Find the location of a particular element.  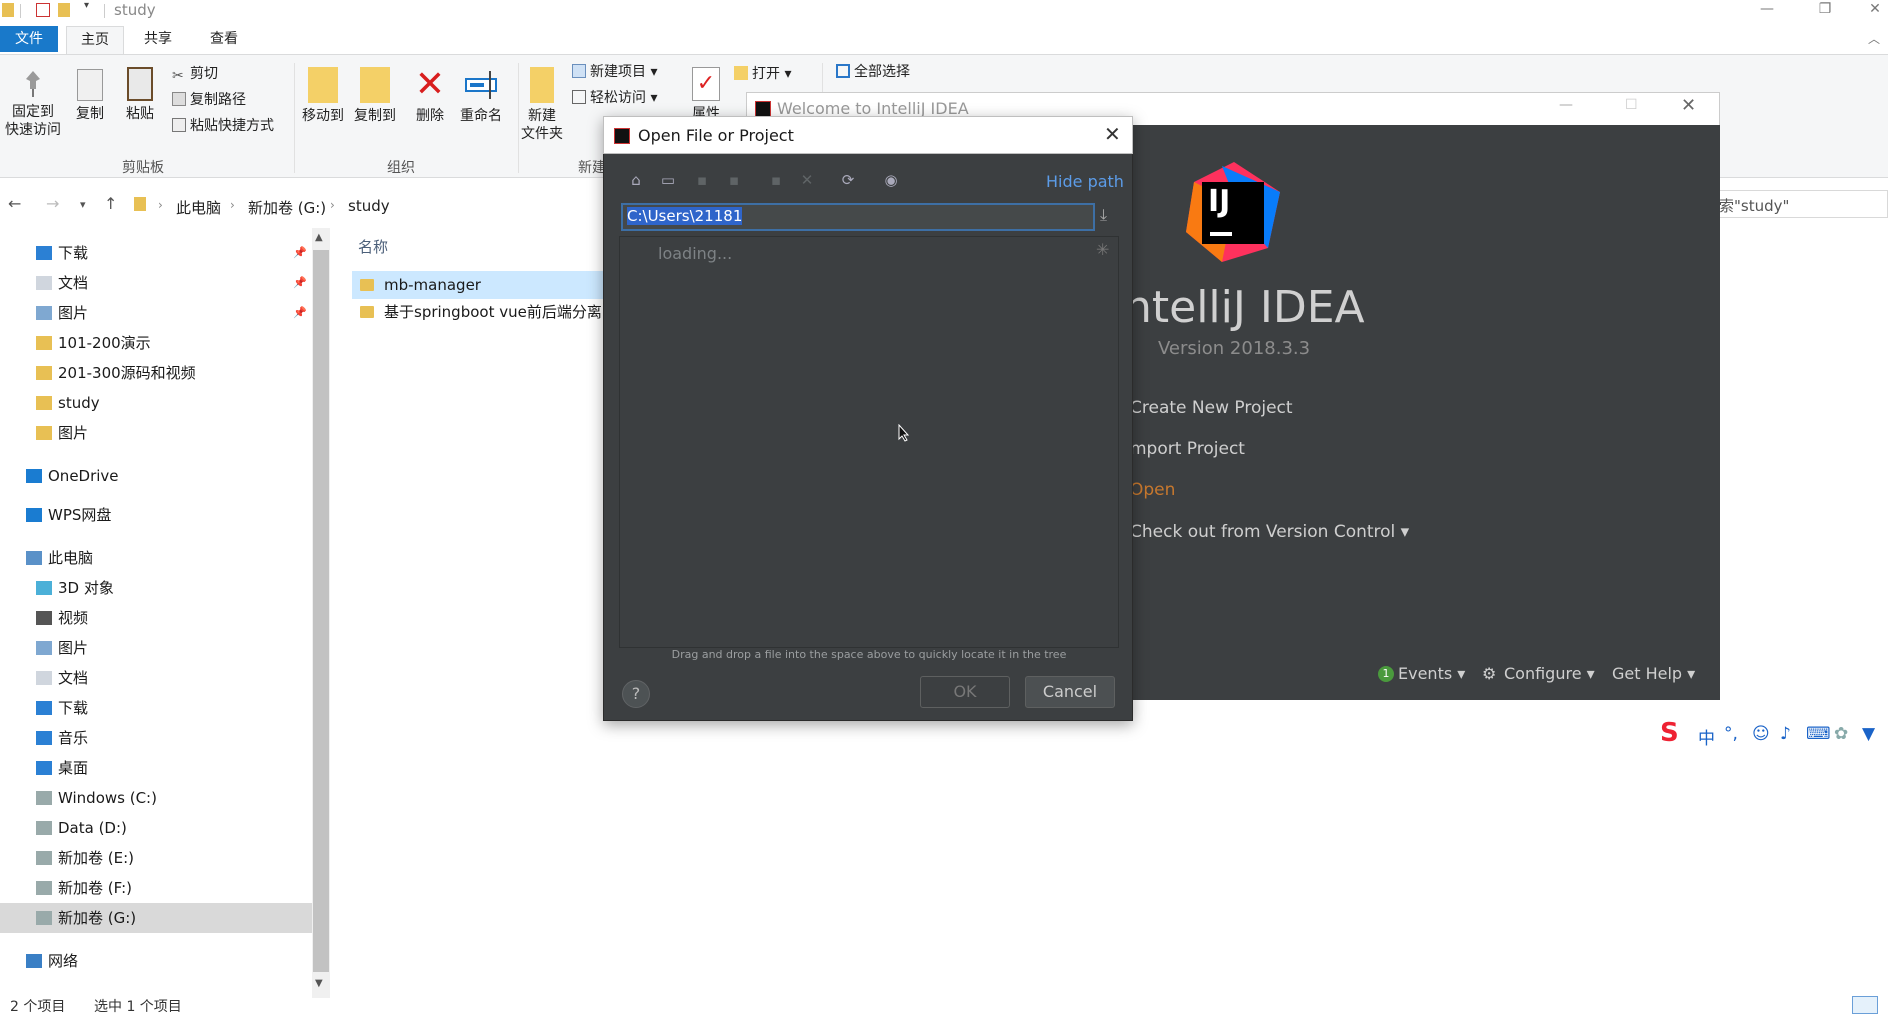

emoji-icon: ☺ is located at coordinates (1761, 734).